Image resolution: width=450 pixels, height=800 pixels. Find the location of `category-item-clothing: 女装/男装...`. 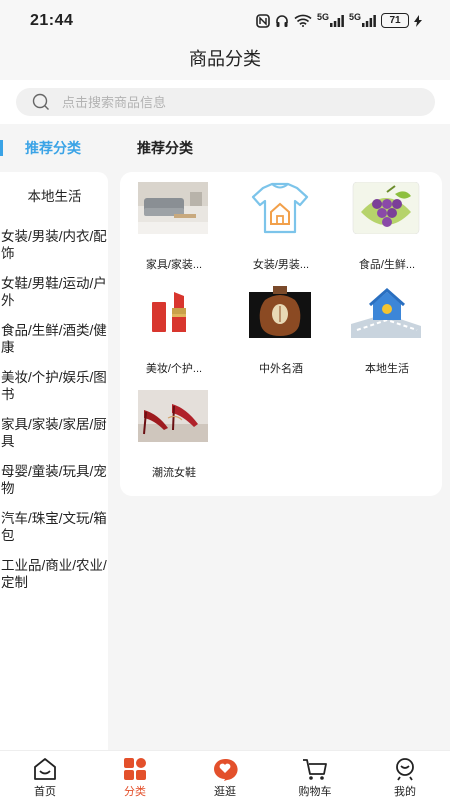

category-item-clothing: 女装/男装... is located at coordinates (281, 222).